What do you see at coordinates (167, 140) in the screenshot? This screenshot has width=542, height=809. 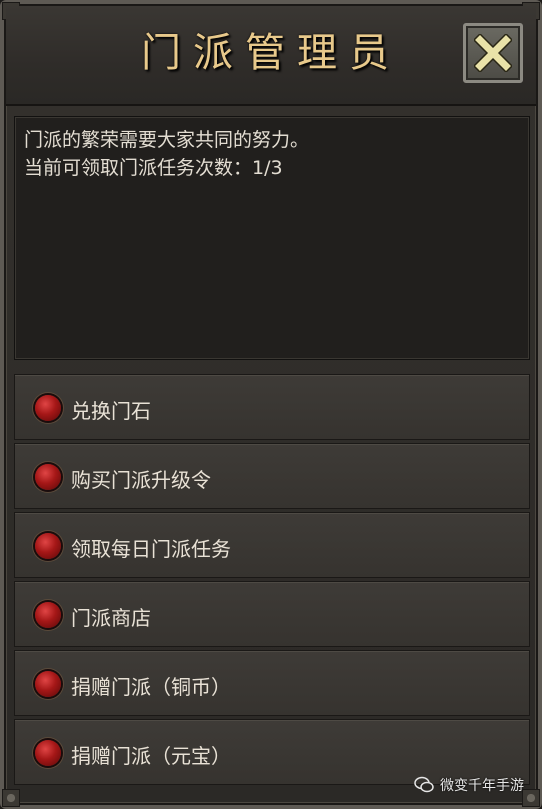 I see `description-text: 门派的繁荣需要大家共同的努力。` at bounding box center [167, 140].